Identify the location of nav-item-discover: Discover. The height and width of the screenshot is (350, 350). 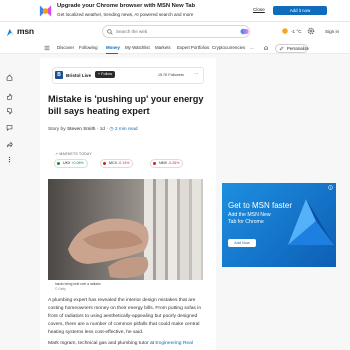
(65, 47).